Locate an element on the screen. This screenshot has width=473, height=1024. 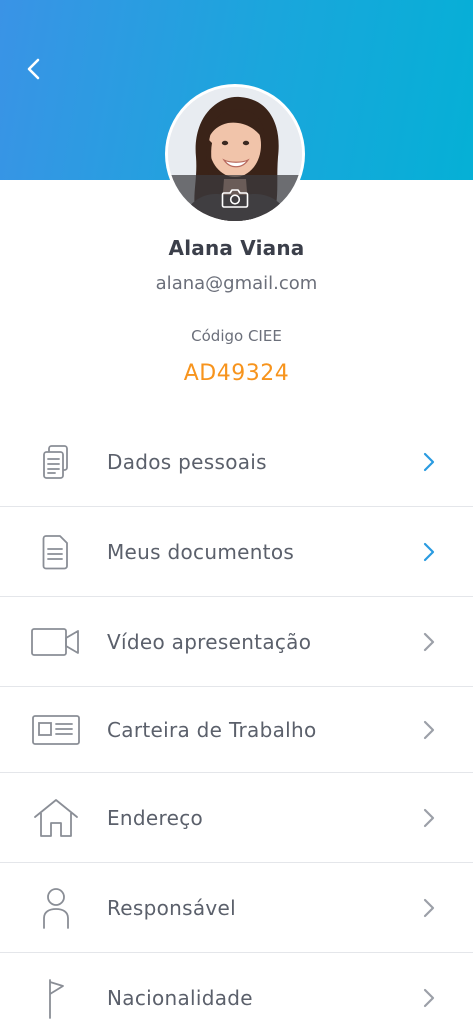
menu-item-label: Vídeo apresentação is located at coordinates (209, 641).